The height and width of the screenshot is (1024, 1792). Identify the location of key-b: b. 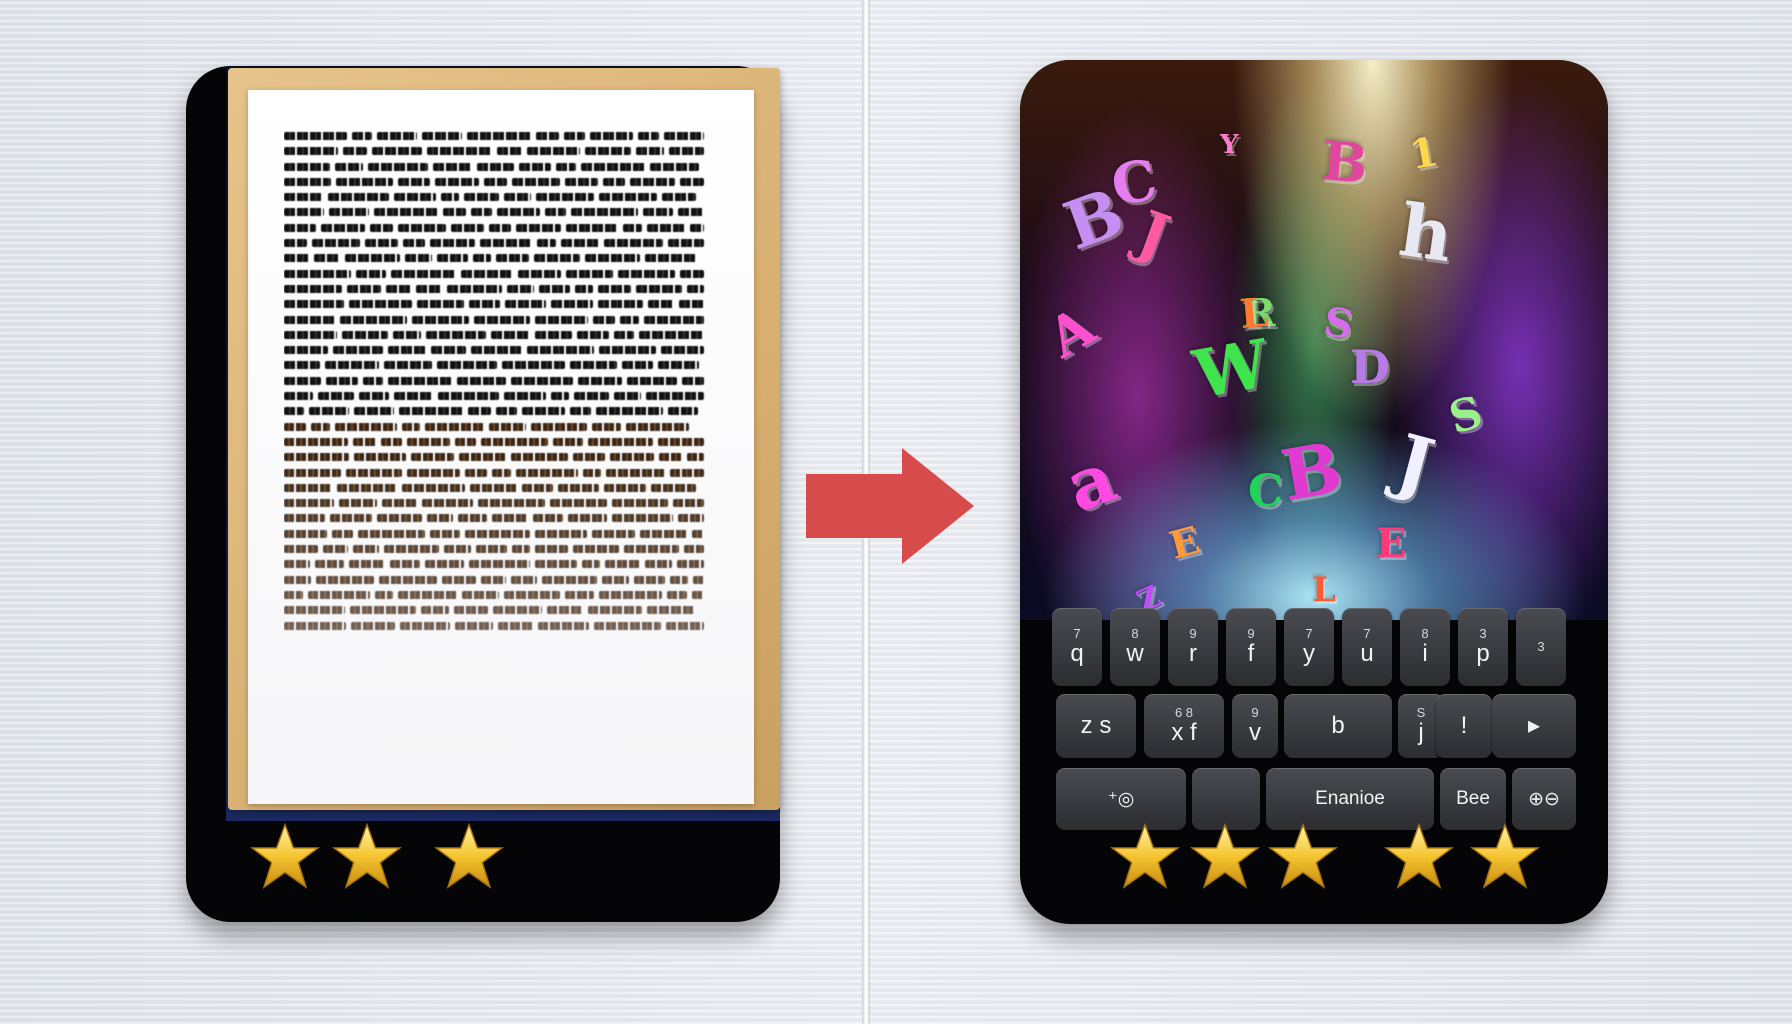
(1338, 726).